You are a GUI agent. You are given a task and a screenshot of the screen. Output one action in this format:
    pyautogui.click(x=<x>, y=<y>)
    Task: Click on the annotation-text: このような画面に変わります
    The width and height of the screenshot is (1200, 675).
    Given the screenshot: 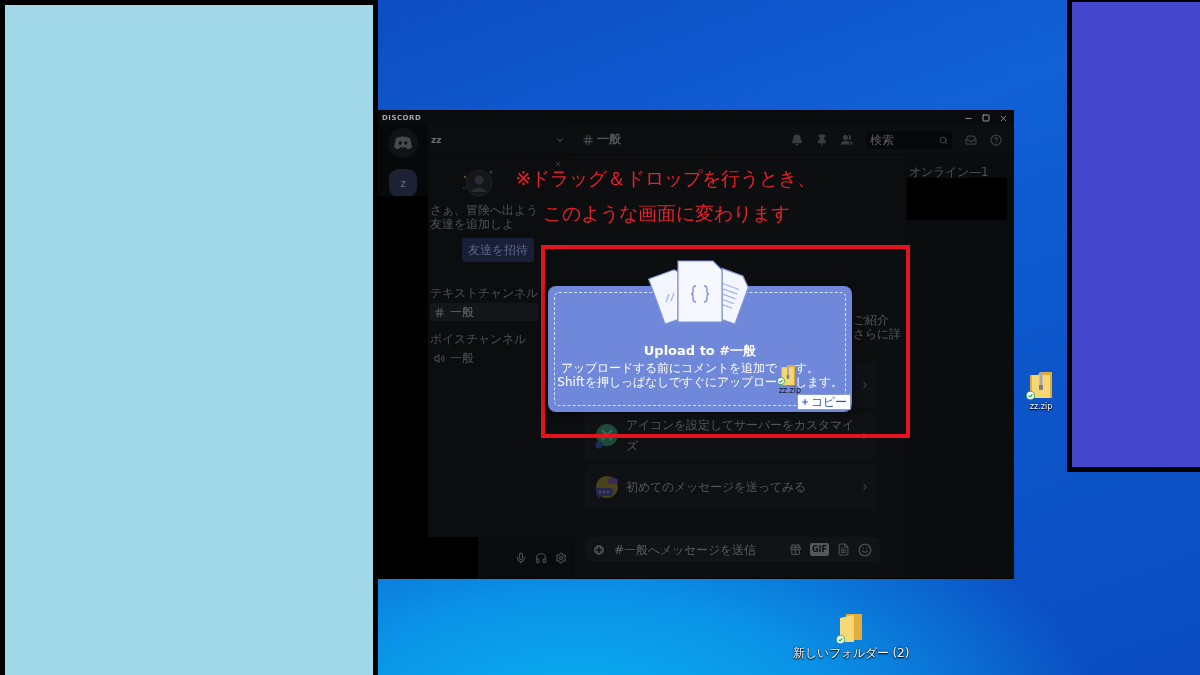 What is the action you would take?
    pyautogui.click(x=666, y=213)
    